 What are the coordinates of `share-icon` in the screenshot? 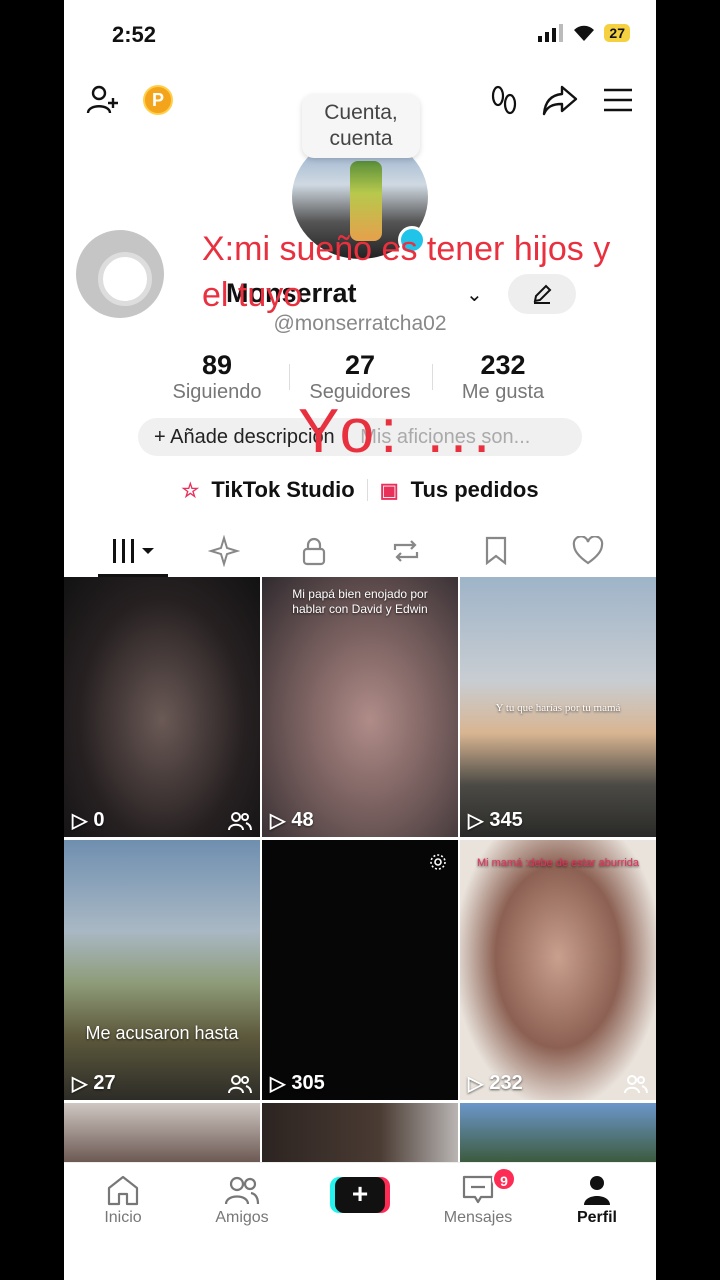 It's located at (560, 100).